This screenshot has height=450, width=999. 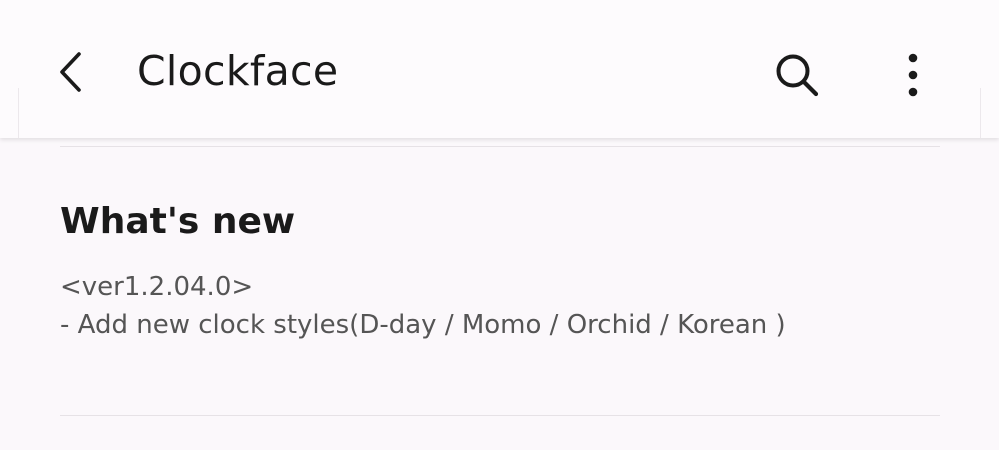 I want to click on page-title: Clockface, so click(x=238, y=71).